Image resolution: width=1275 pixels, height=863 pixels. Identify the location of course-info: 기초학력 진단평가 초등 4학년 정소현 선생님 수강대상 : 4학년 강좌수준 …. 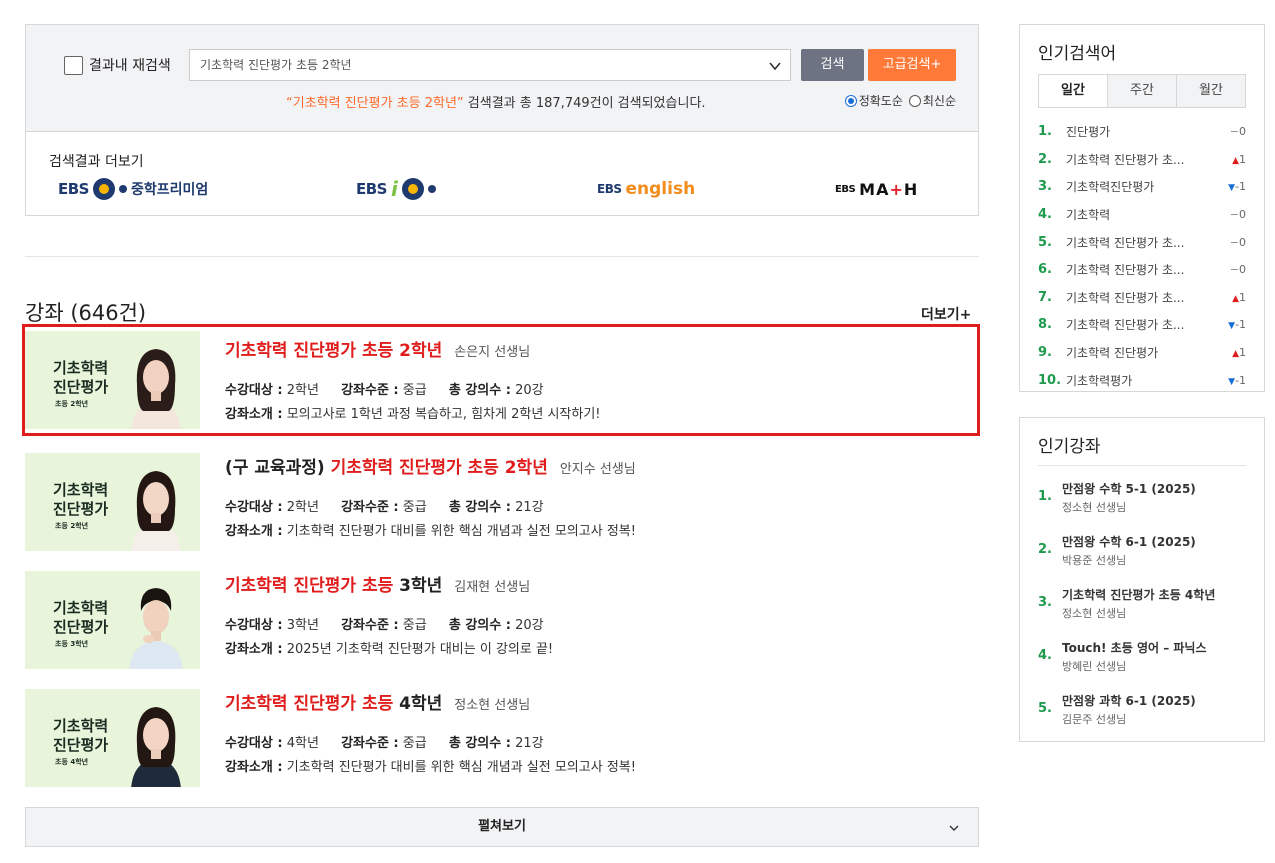
(595, 732).